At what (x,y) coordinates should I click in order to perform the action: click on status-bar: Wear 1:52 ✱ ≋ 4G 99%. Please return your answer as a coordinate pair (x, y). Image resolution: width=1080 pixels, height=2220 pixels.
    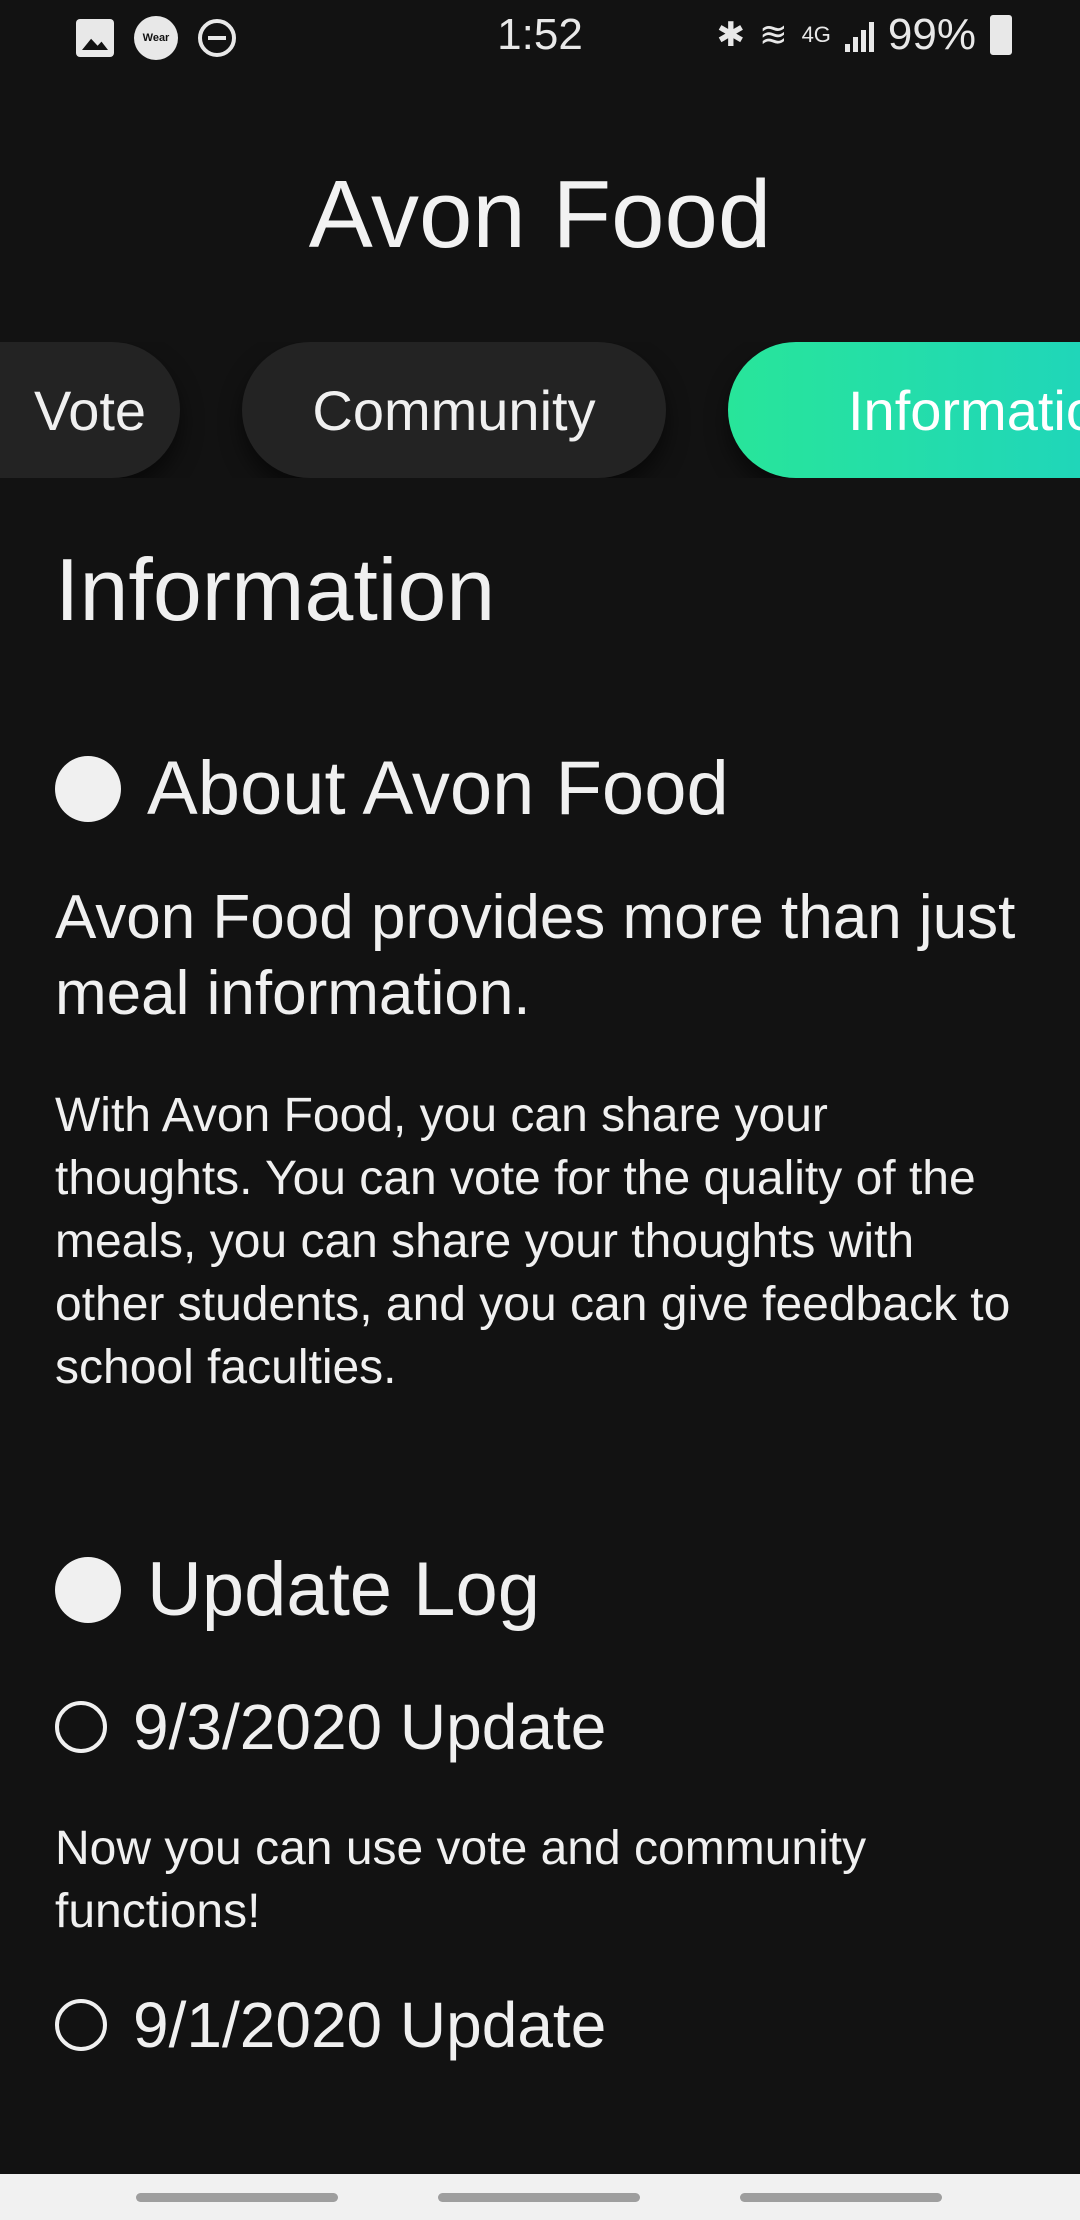
    Looking at the image, I should click on (540, 36).